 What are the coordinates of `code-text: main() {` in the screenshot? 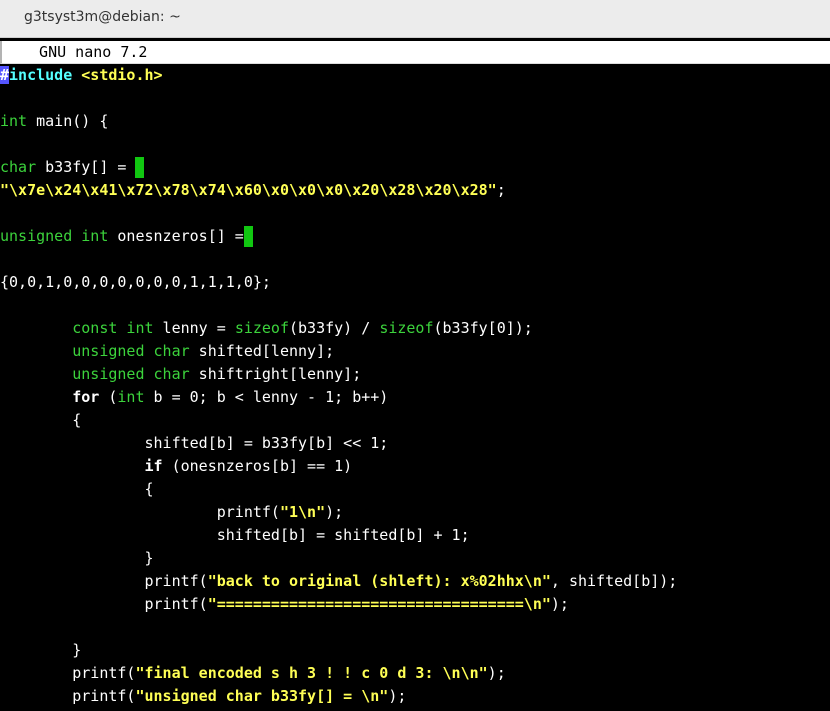 It's located at (68, 121).